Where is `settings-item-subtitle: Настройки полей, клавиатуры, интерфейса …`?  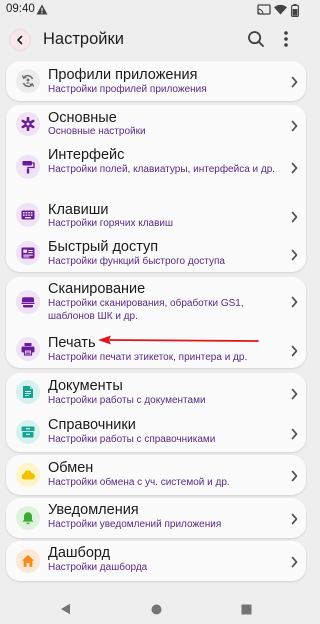
settings-item-subtitle: Настройки полей, клавиатуры, интерфейса … is located at coordinates (162, 169).